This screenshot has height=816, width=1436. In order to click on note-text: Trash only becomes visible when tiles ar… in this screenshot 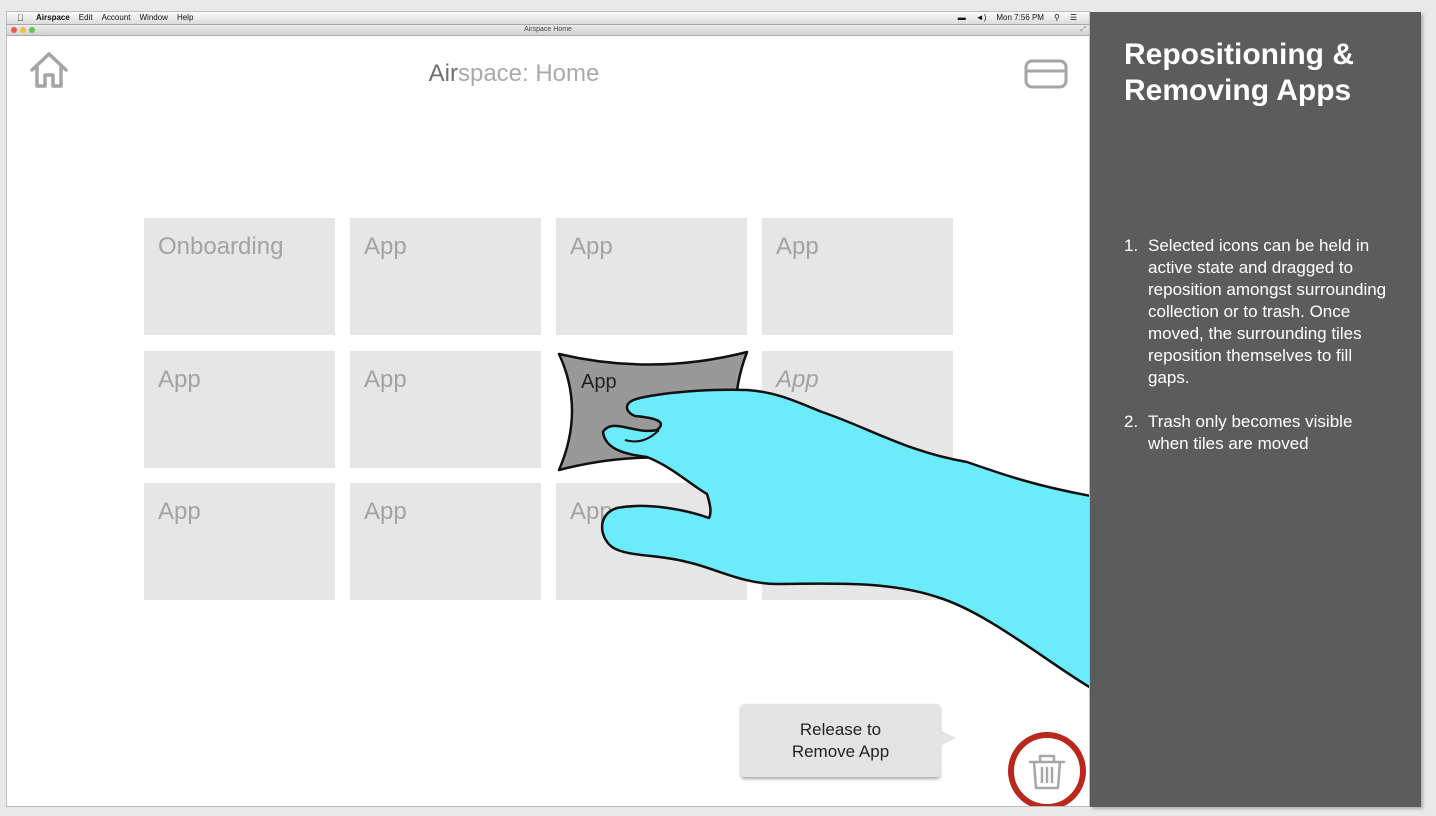, I will do `click(1250, 432)`.